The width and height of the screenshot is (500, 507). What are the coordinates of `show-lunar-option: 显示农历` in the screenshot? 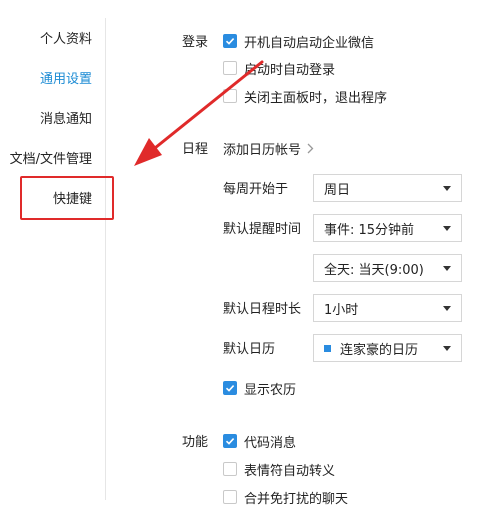 It's located at (259, 388).